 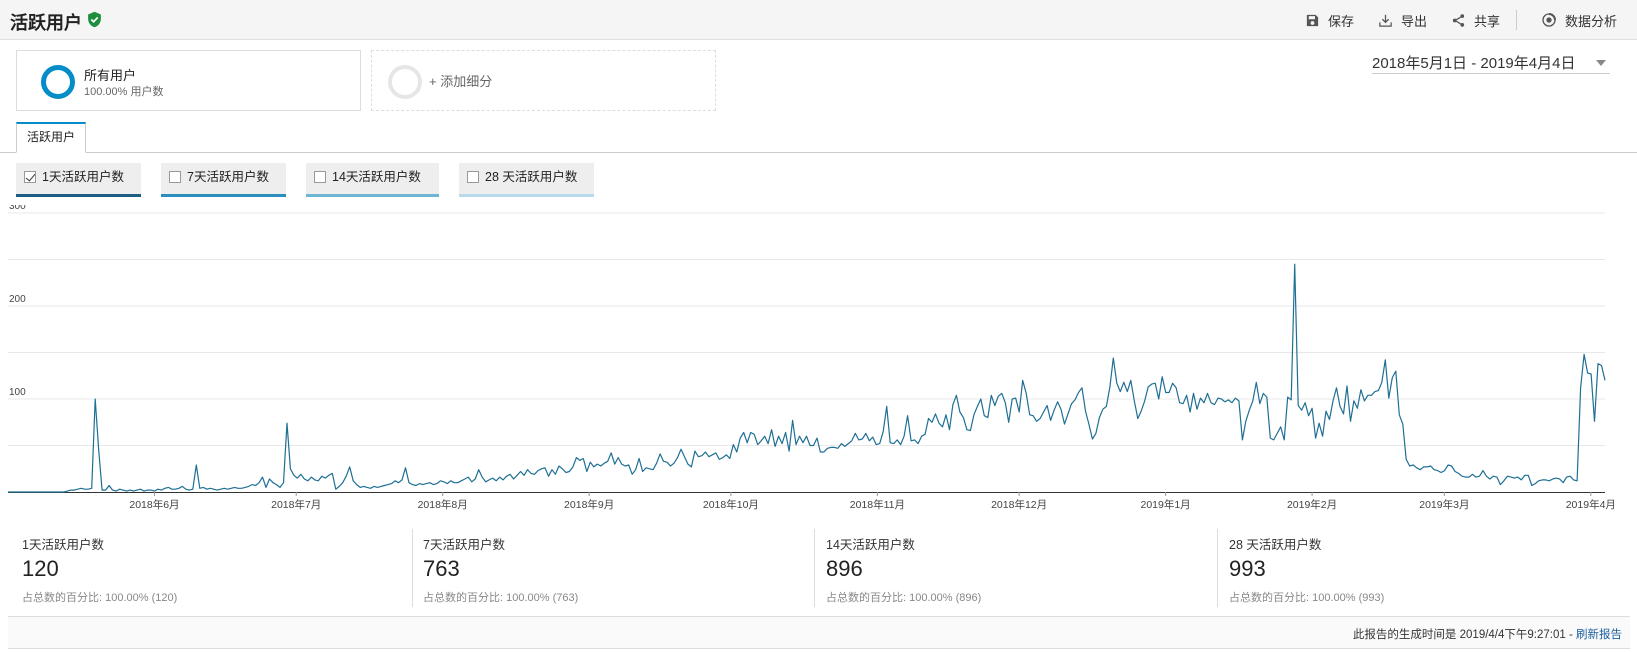 What do you see at coordinates (100, 598) in the screenshot?
I see `metric-percentage: 占总数的百分比: 100.00% (120)` at bounding box center [100, 598].